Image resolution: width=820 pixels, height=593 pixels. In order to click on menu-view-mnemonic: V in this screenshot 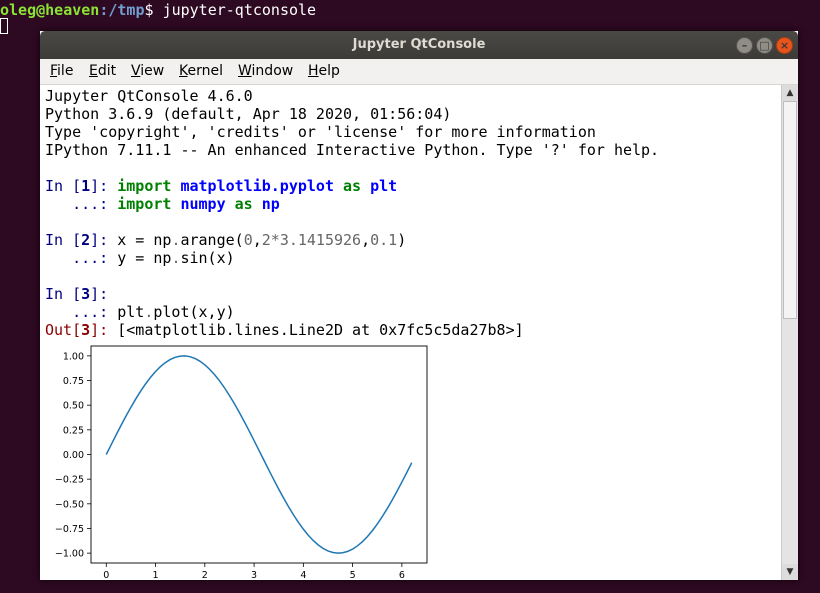, I will do `click(136, 71)`.